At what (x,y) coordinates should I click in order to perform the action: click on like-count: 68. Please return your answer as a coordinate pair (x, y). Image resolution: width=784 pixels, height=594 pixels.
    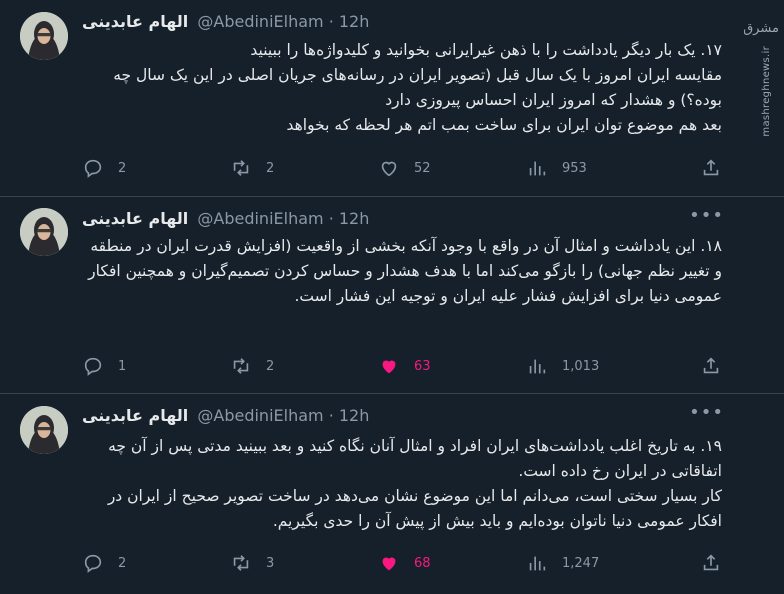
    Looking at the image, I should click on (422, 563).